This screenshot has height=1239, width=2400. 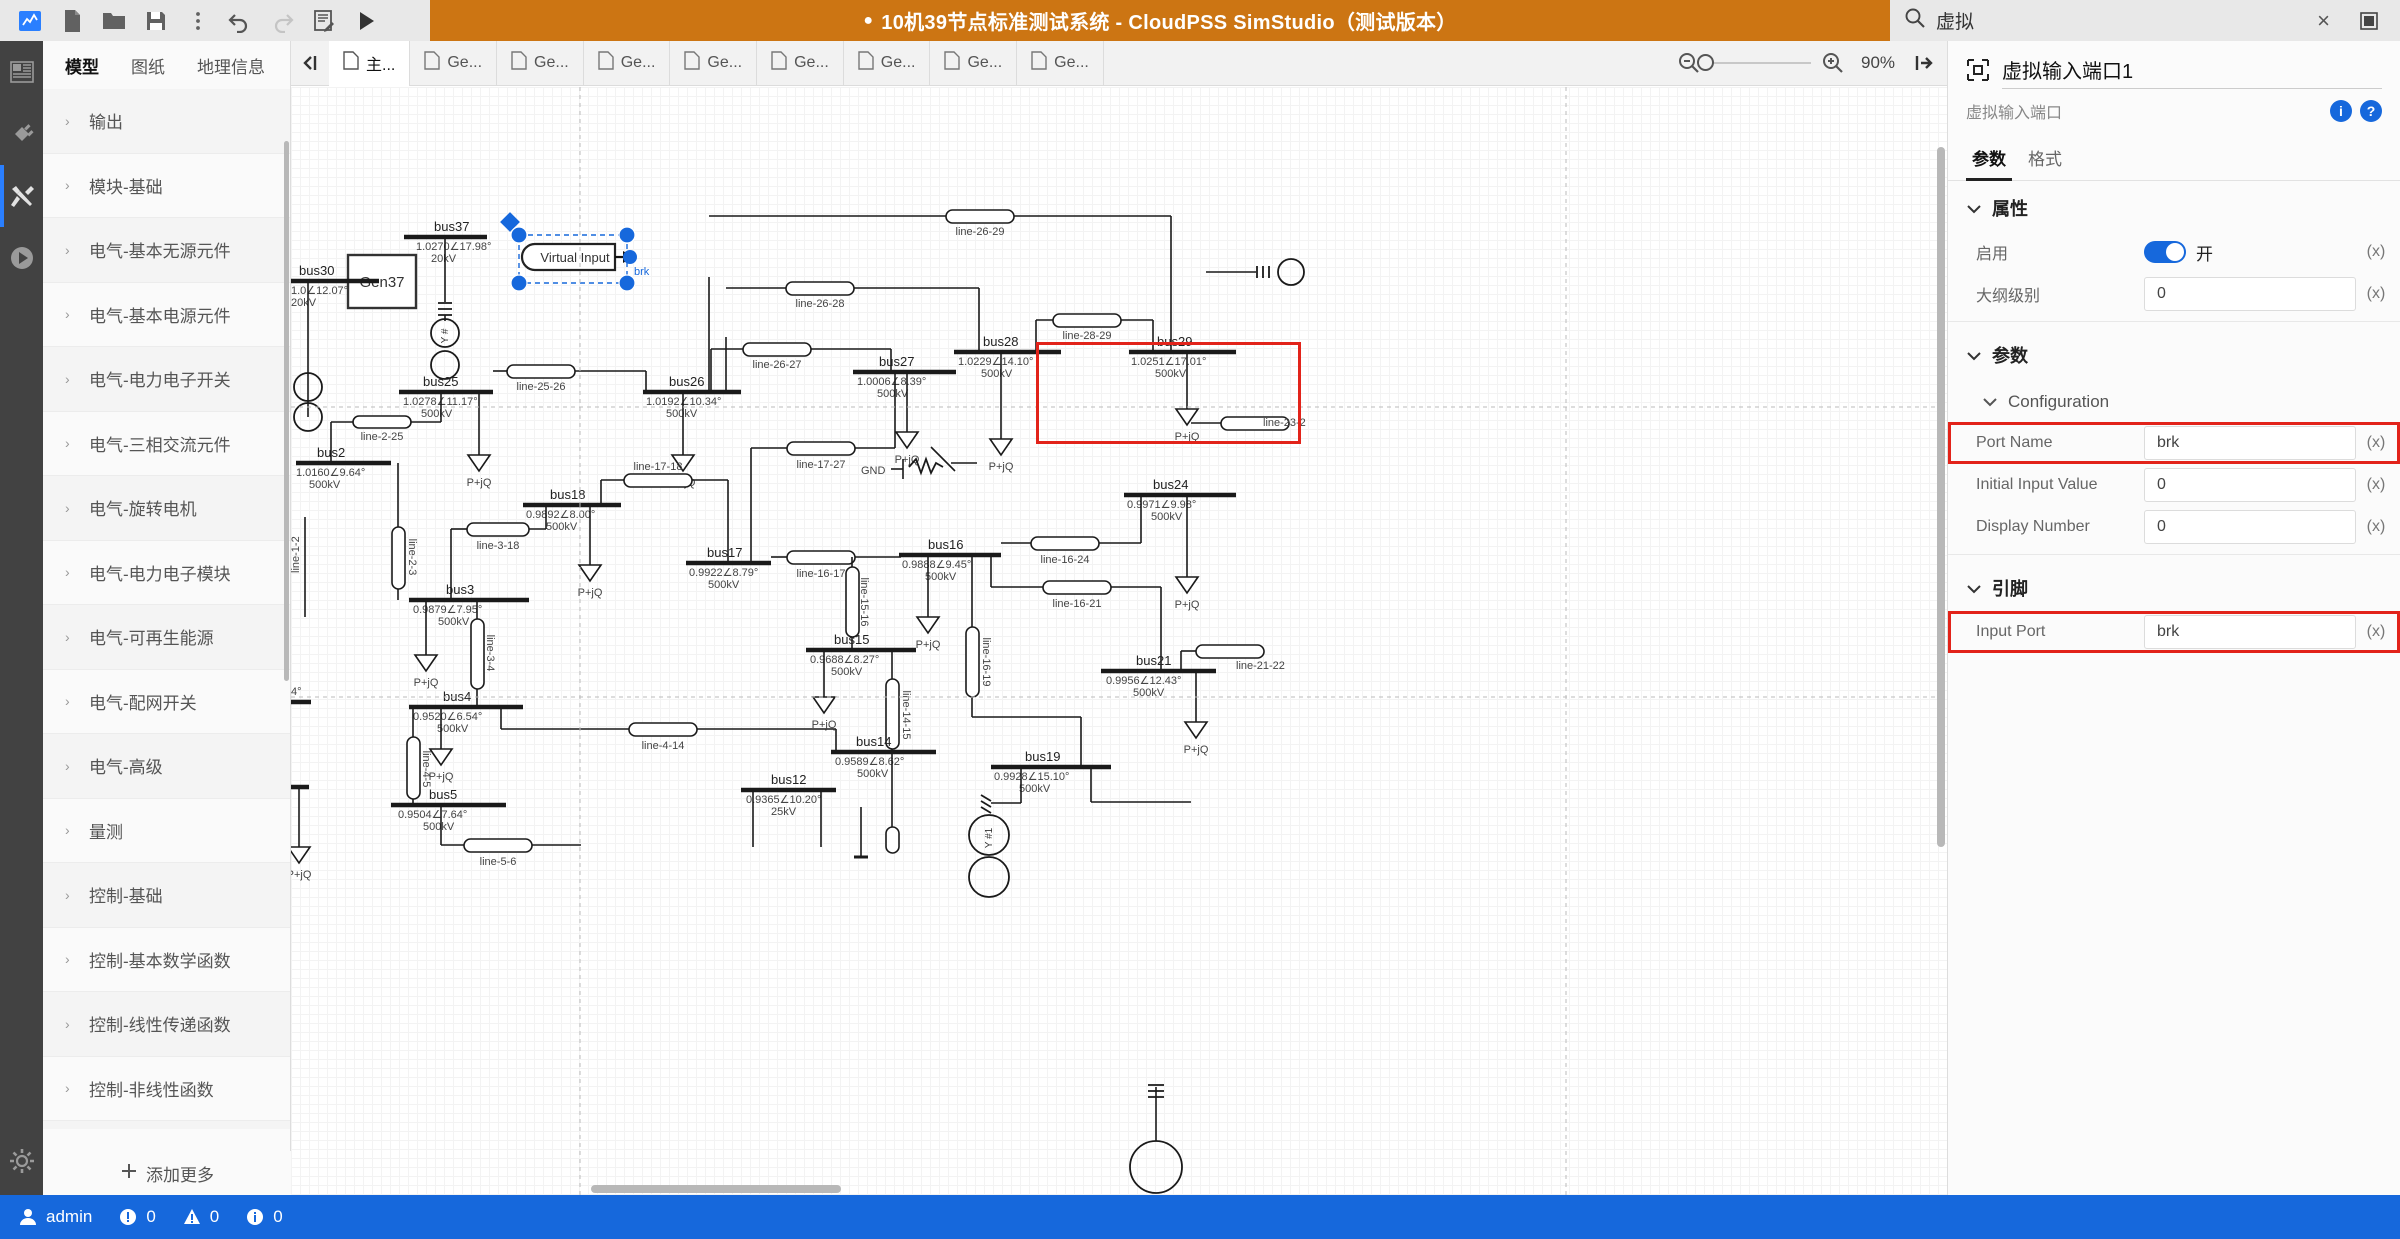 I want to click on svg-text: Y #1, so click(x=989, y=837).